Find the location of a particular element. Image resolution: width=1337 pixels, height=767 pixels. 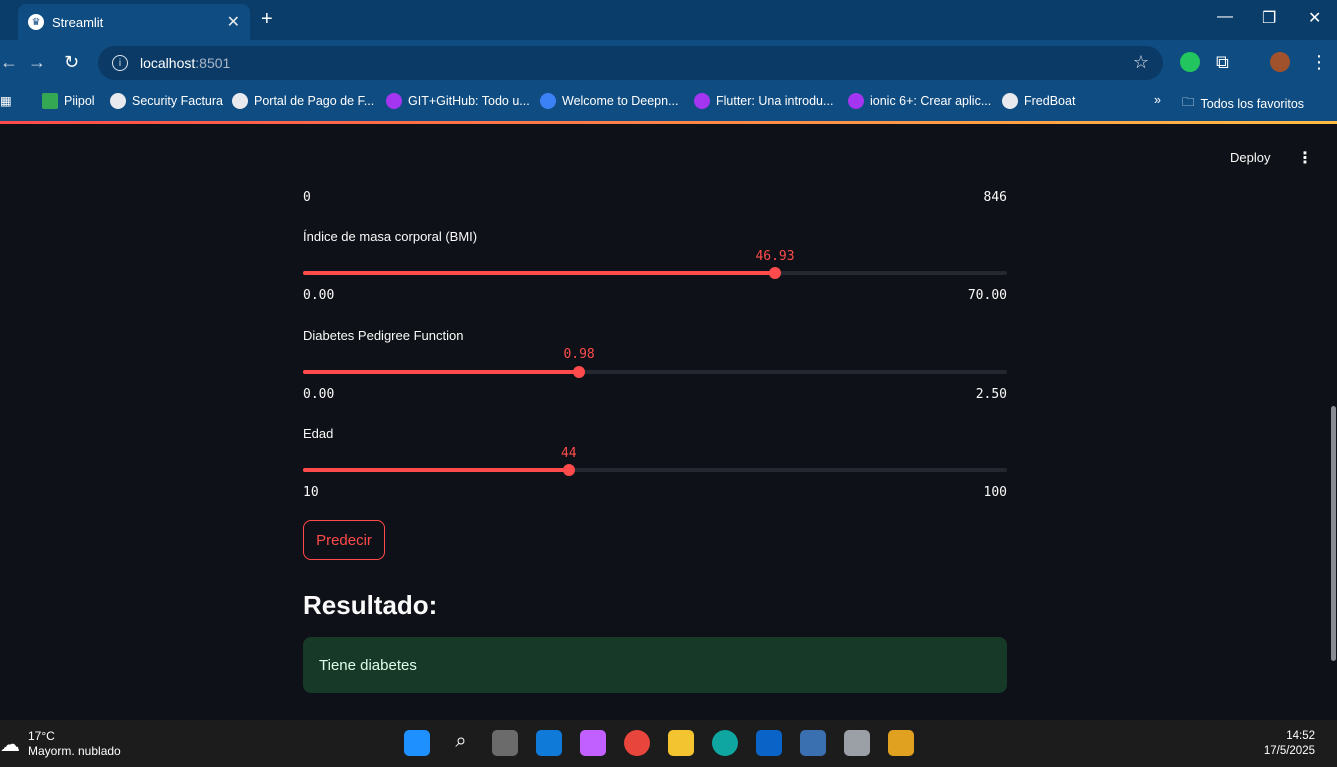

dpf-slider-max: 2.50 is located at coordinates (991, 394).